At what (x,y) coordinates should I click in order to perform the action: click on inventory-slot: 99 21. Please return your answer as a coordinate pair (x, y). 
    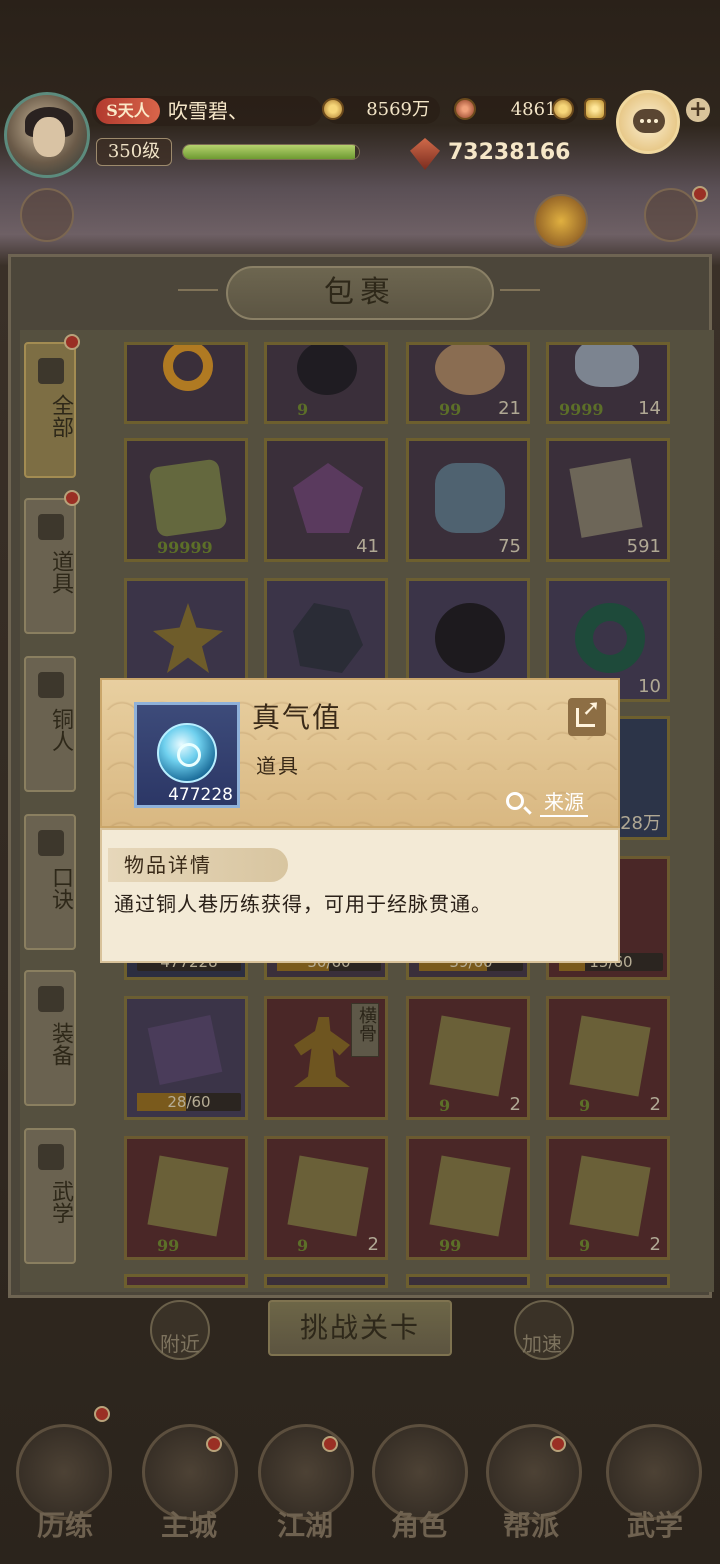
    Looking at the image, I should click on (468, 383).